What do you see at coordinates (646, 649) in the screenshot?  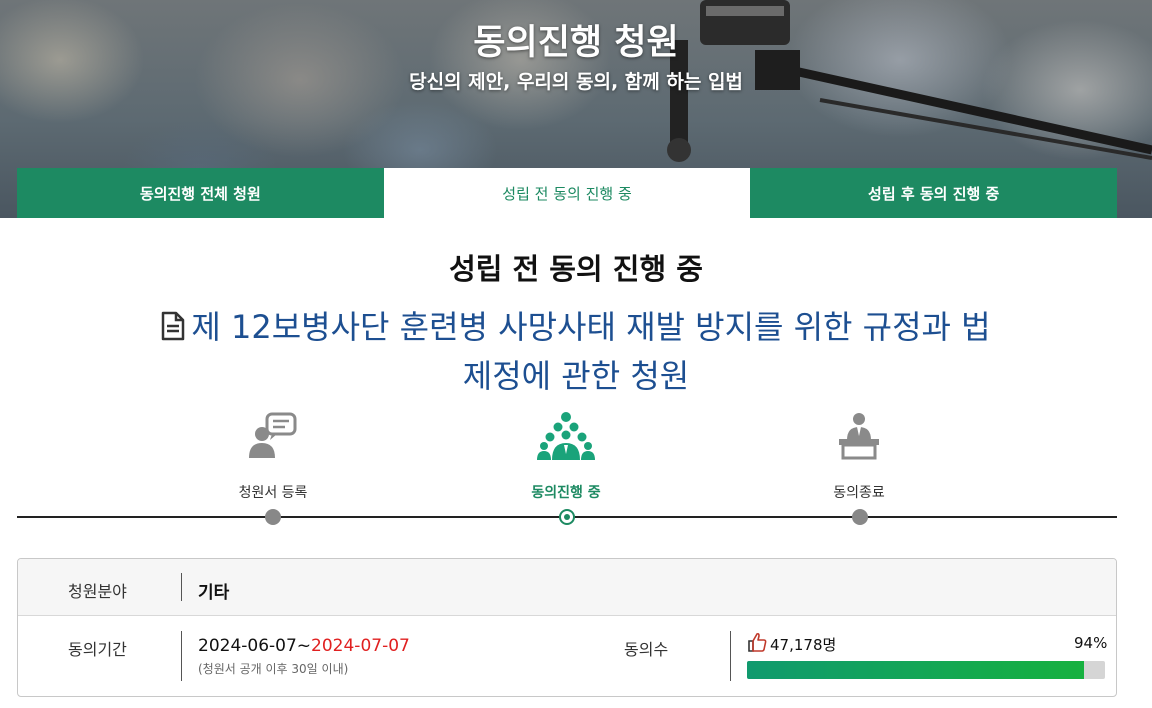 I see `count-label: 동의수` at bounding box center [646, 649].